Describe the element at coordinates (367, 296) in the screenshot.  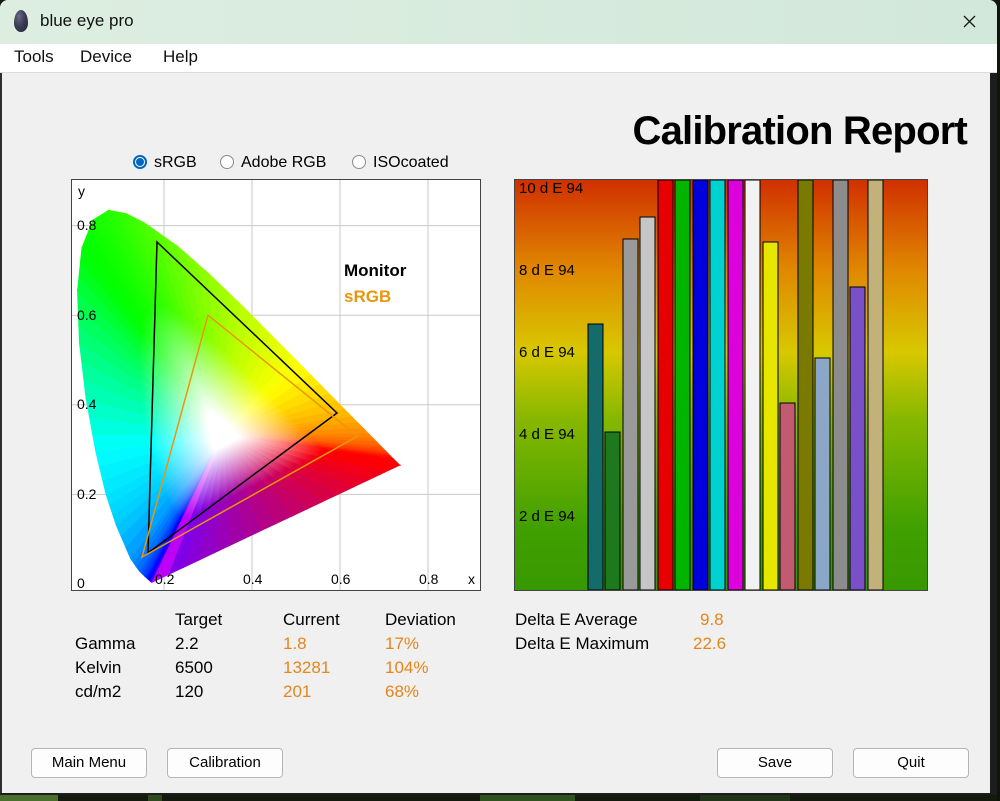
I see `svg-text: sRGB` at that location.